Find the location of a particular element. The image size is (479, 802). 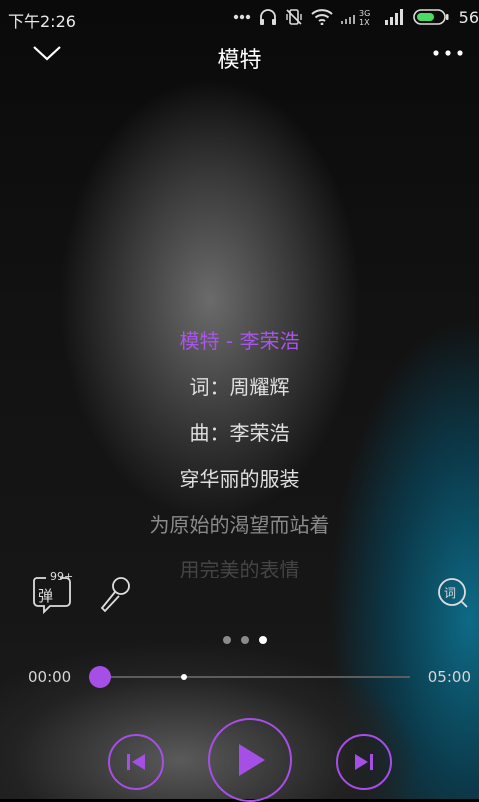

previous-button is located at coordinates (136, 762).